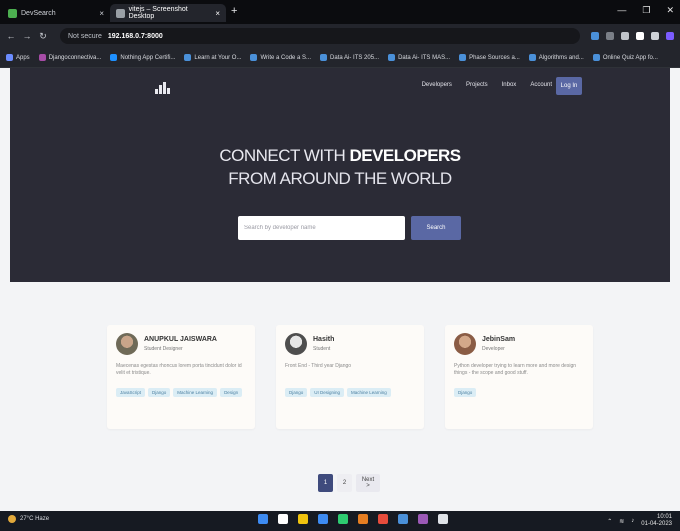 The image size is (680, 531). Describe the element at coordinates (158, 13) in the screenshot. I see `tab-title: vitejs – Screenshot Desktop` at that location.